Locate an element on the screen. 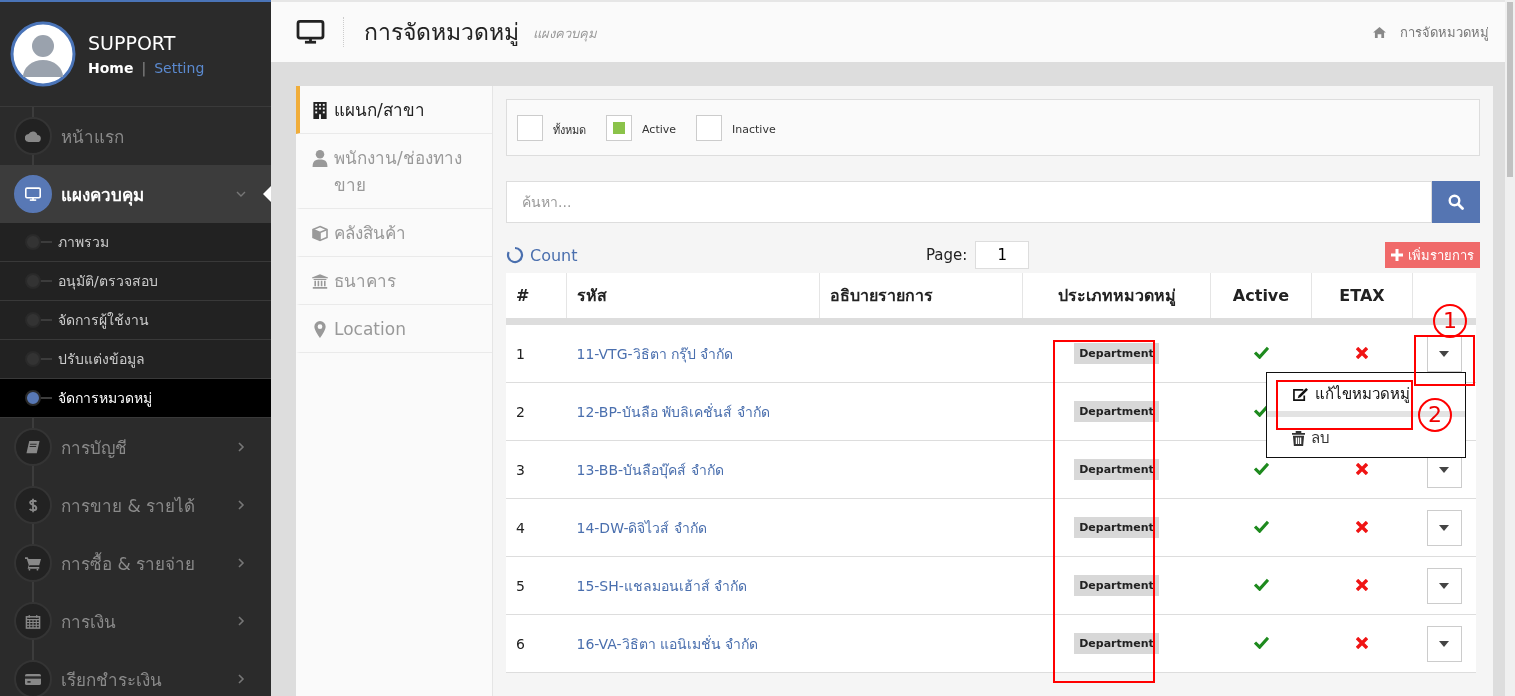  column-header: Active is located at coordinates (1261, 297).